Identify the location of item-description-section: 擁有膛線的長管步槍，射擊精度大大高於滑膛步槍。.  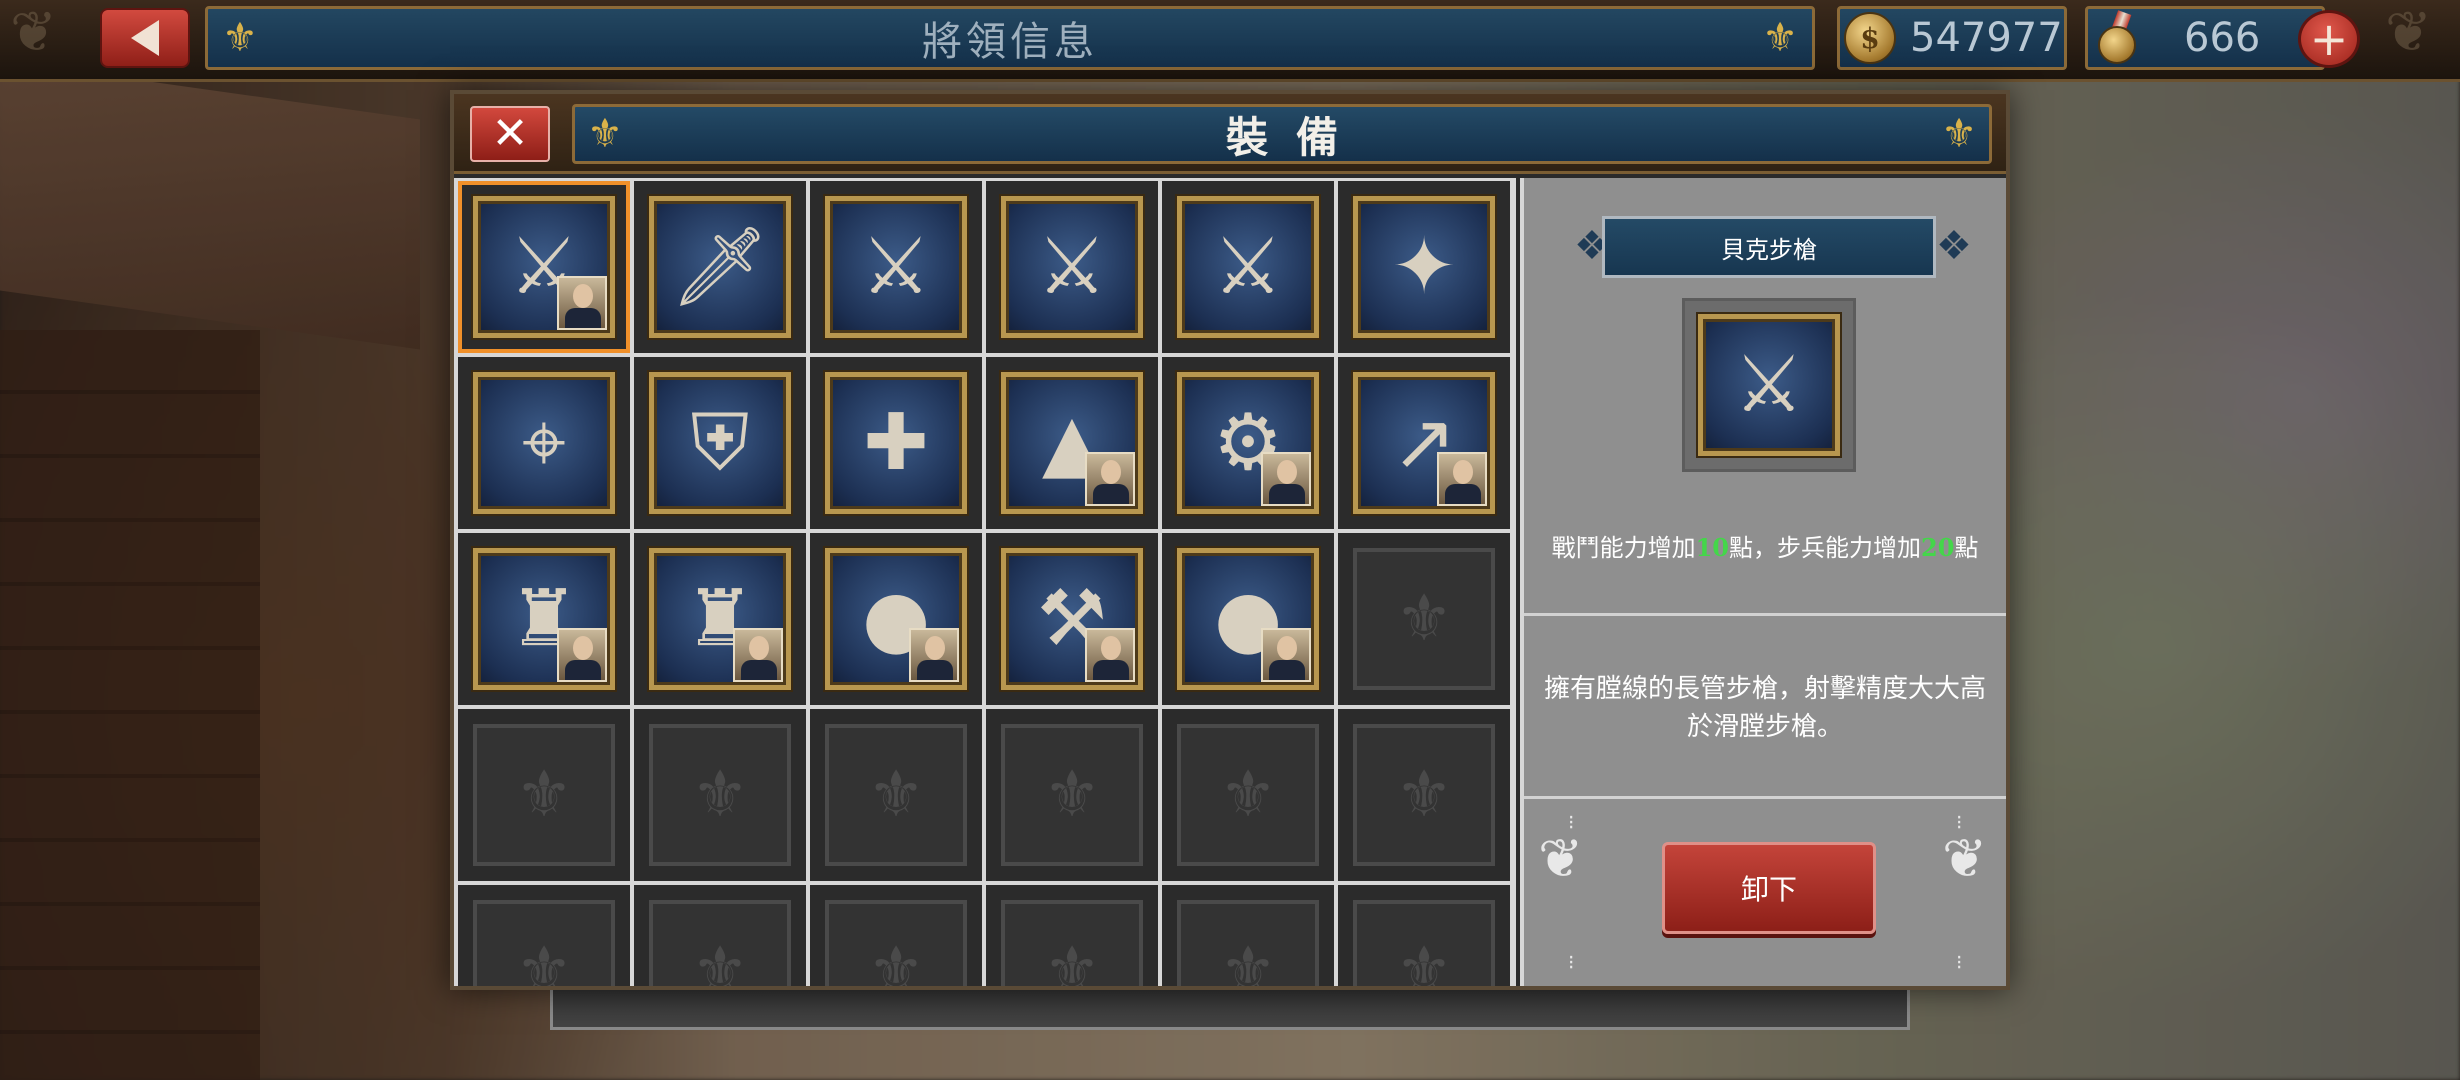
(1765, 709).